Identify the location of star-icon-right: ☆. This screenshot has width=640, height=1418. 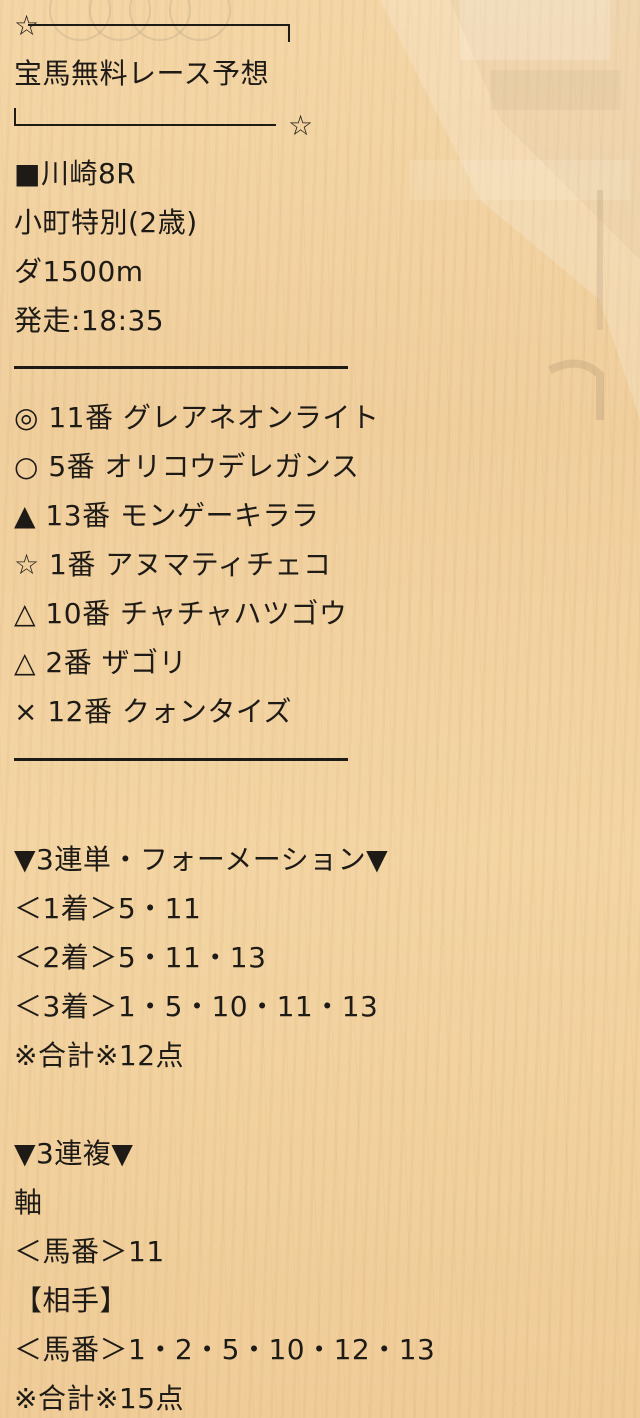
(301, 125).